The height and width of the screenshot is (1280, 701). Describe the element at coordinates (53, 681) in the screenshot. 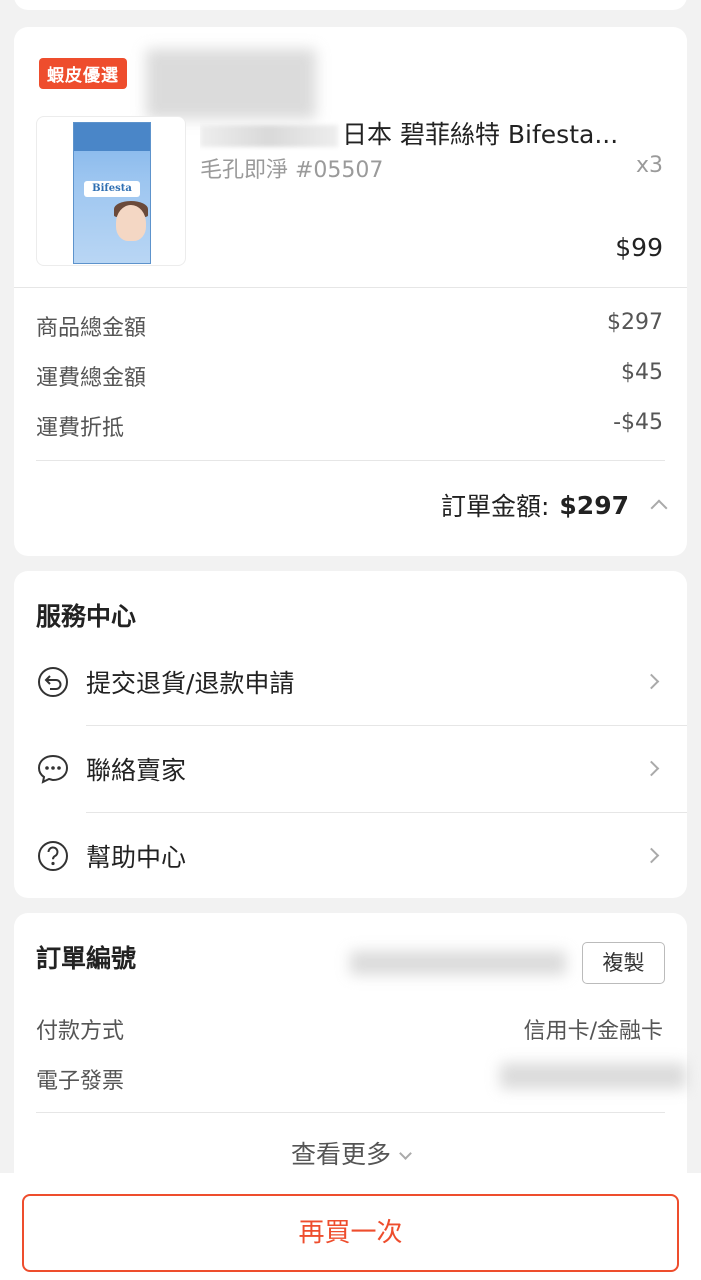

I see `return-icon` at that location.